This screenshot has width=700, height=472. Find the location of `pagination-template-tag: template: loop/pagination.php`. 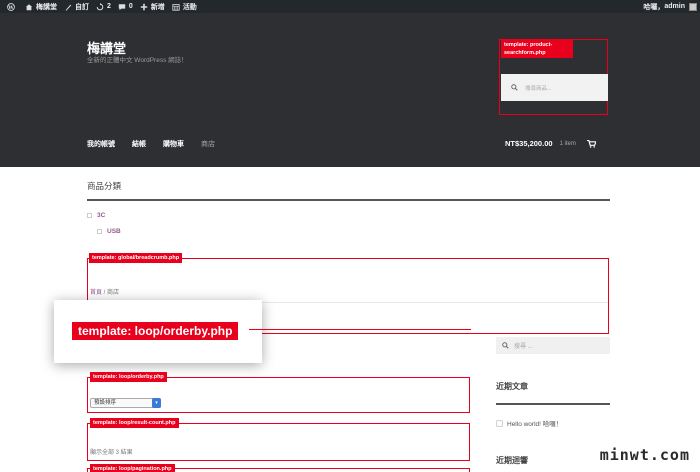

pagination-template-tag: template: loop/pagination.php is located at coordinates (132, 468).